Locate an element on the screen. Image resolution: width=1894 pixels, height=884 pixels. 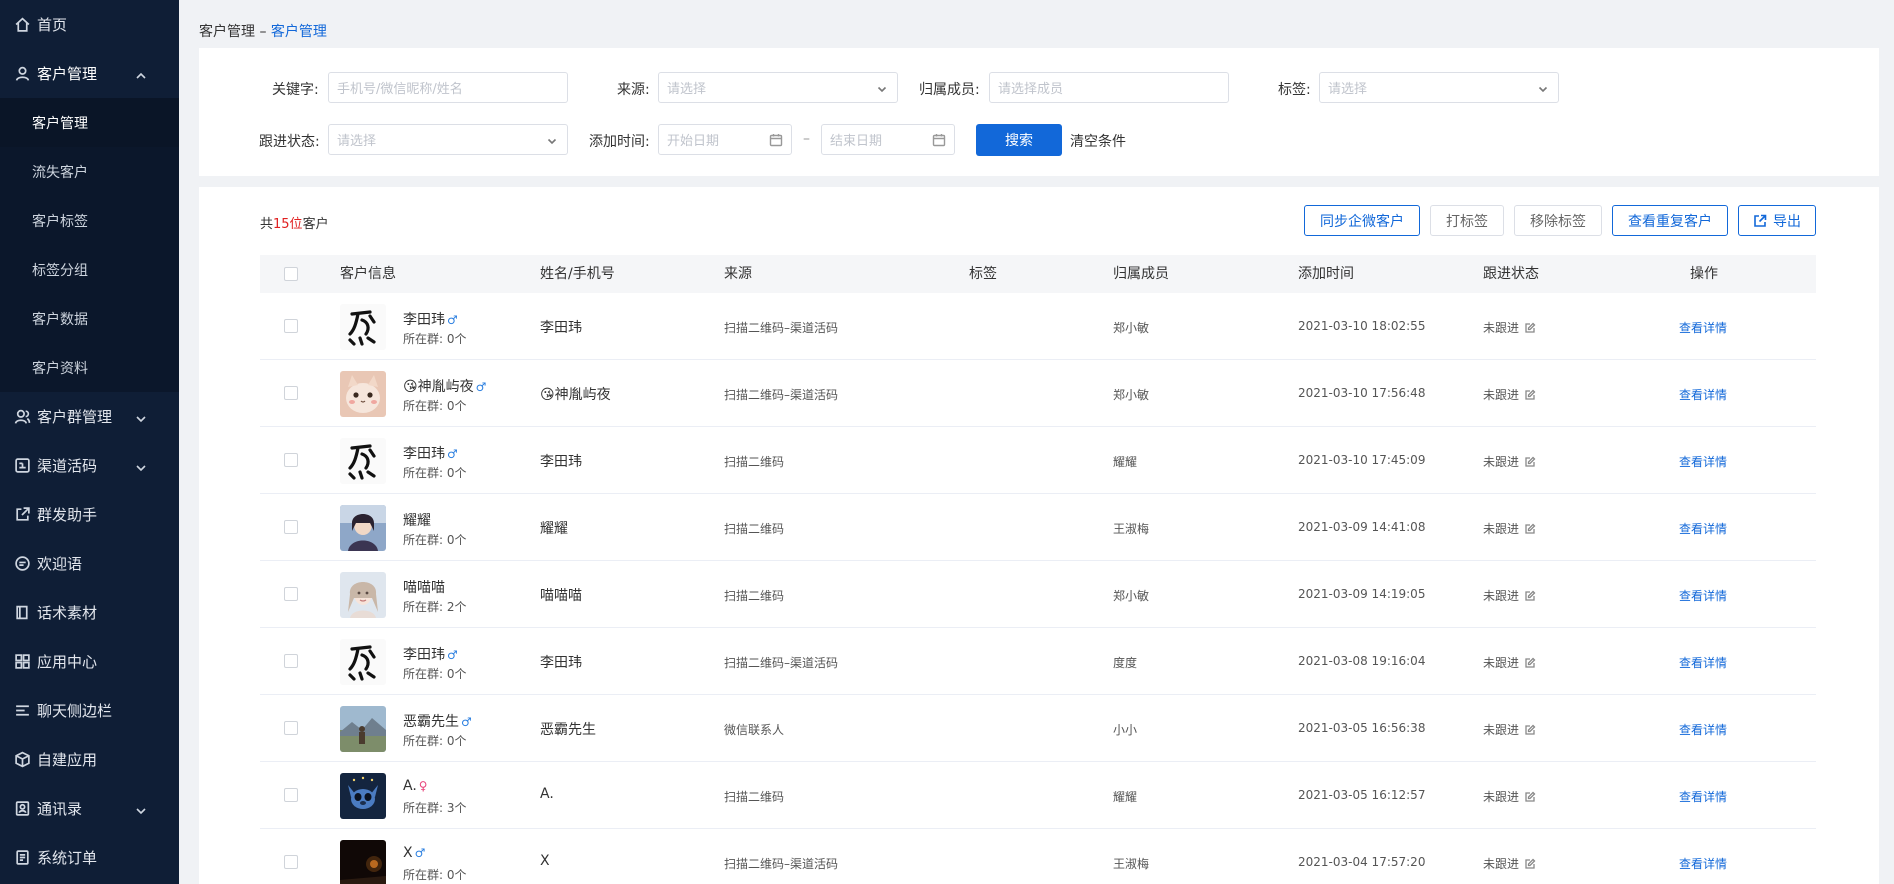
customer-nickname: A. ♀ is located at coordinates (415, 786).